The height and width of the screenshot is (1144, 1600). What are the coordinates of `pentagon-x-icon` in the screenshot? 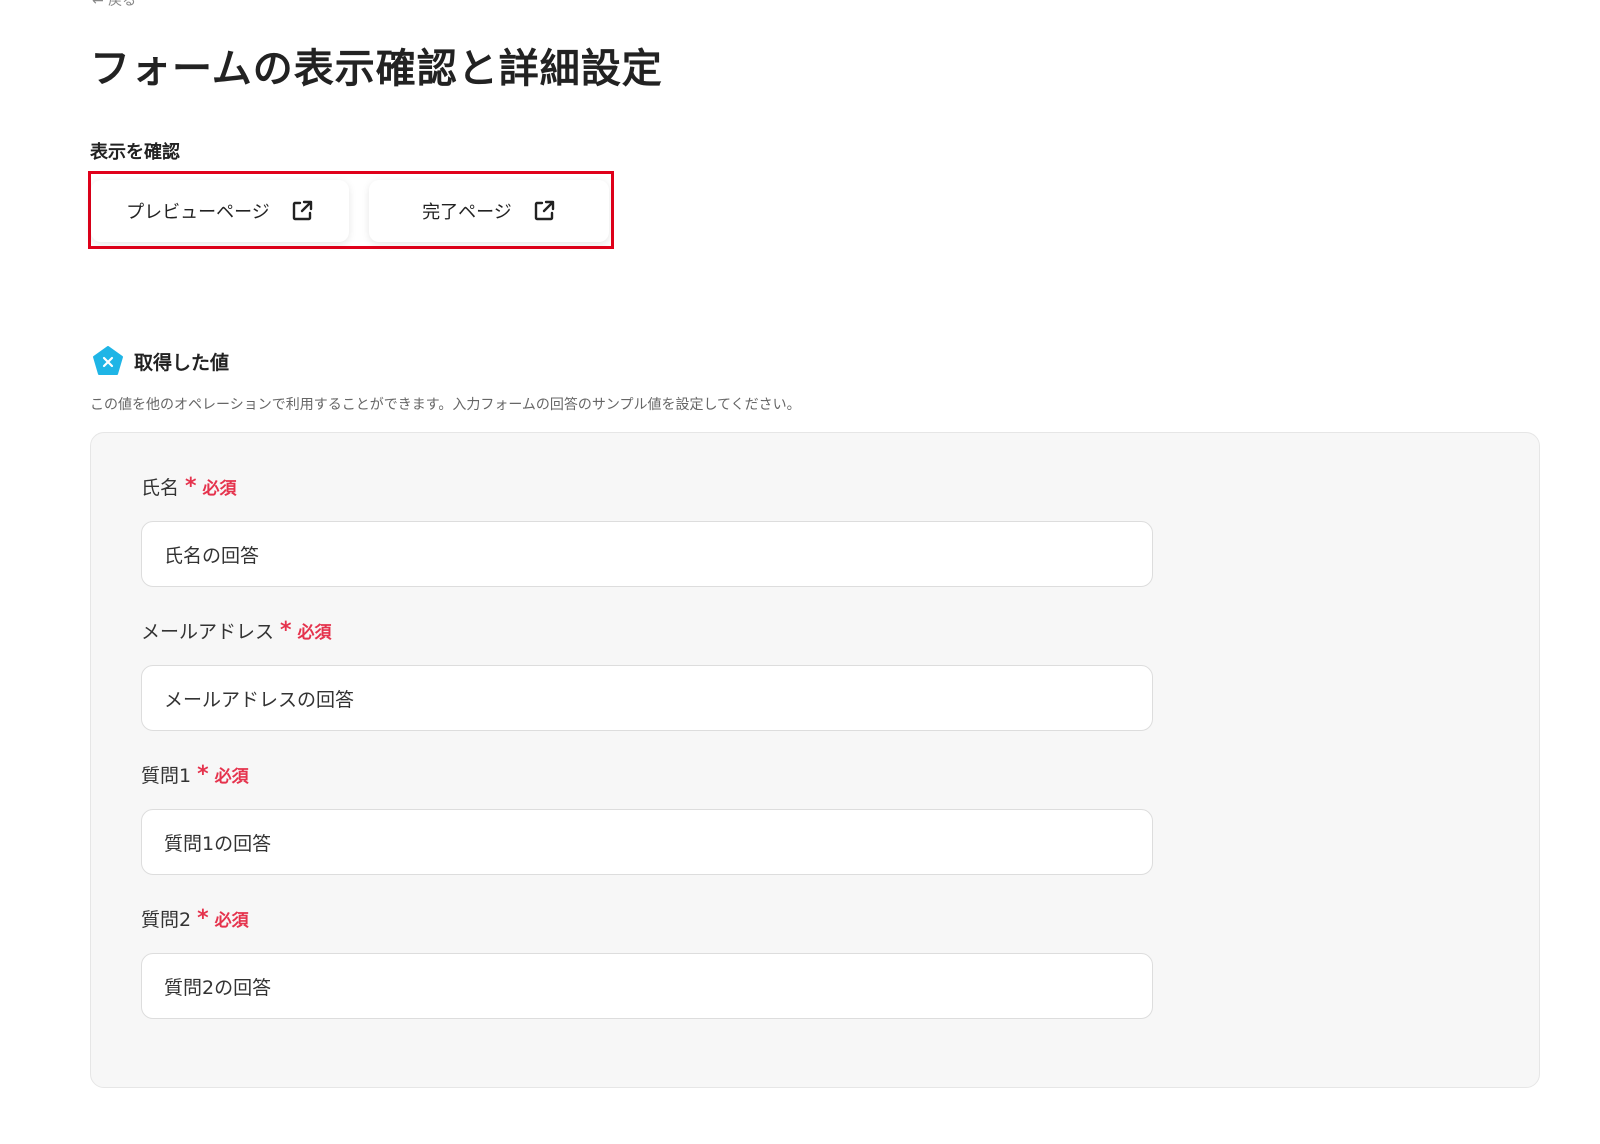 It's located at (108, 360).